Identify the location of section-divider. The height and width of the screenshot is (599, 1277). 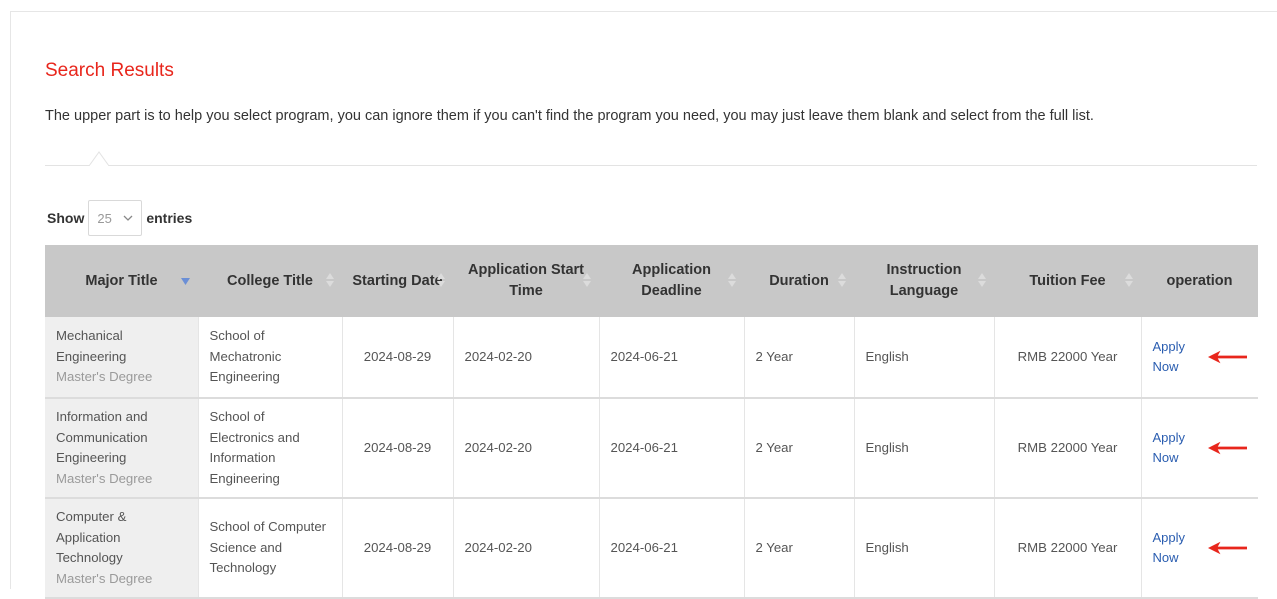
(651, 165).